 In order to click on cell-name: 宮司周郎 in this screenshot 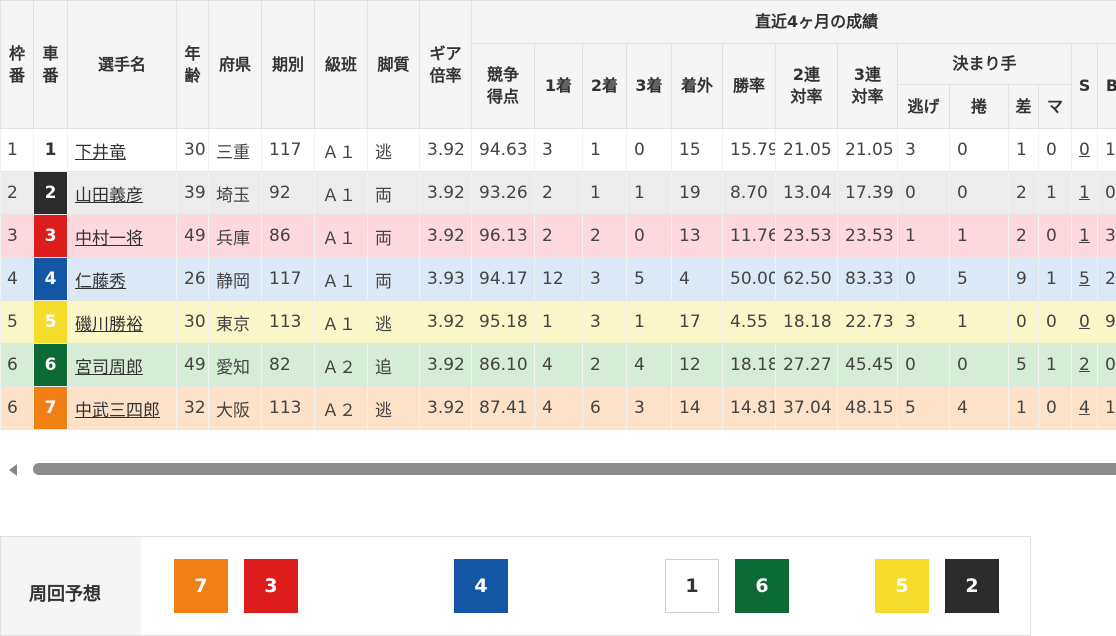, I will do `click(122, 365)`.